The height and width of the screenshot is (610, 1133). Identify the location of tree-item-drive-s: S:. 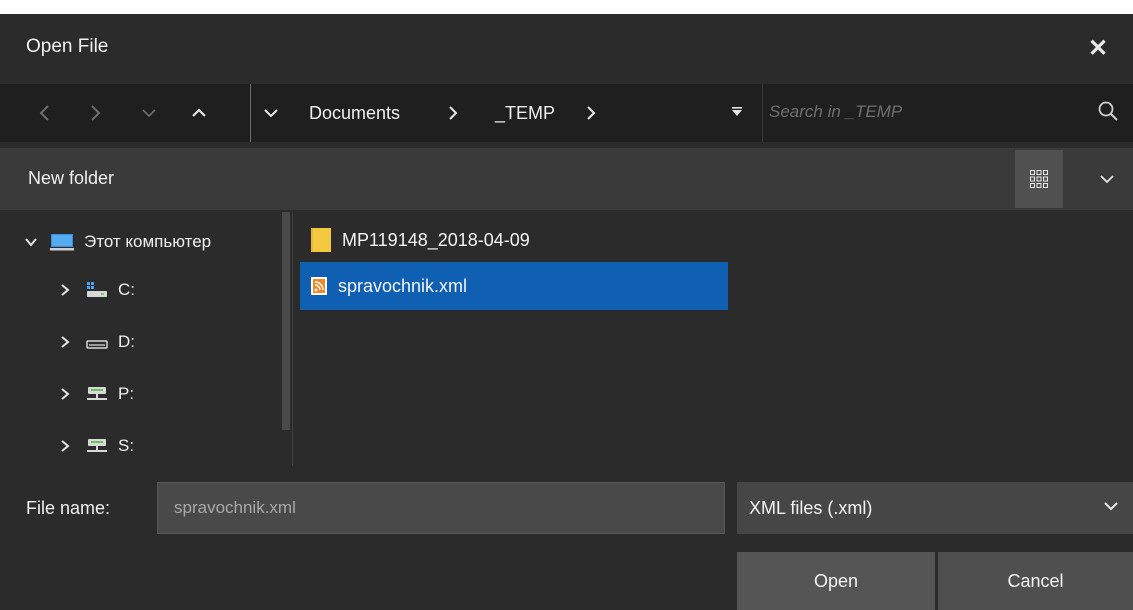
(94, 446).